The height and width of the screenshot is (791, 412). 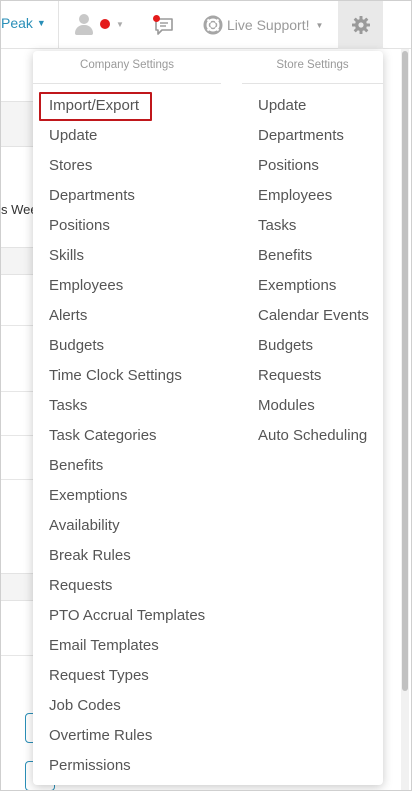 What do you see at coordinates (127, 706) in the screenshot?
I see `company-menu-item-job-codes: Job Codes` at bounding box center [127, 706].